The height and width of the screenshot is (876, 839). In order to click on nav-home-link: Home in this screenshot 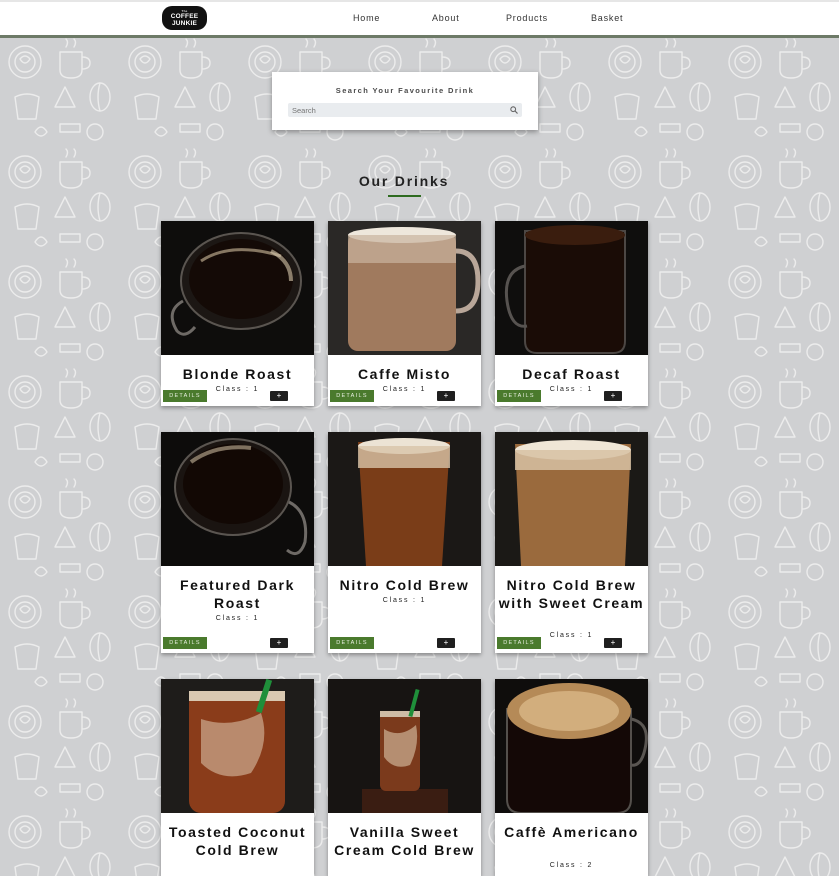, I will do `click(366, 18)`.